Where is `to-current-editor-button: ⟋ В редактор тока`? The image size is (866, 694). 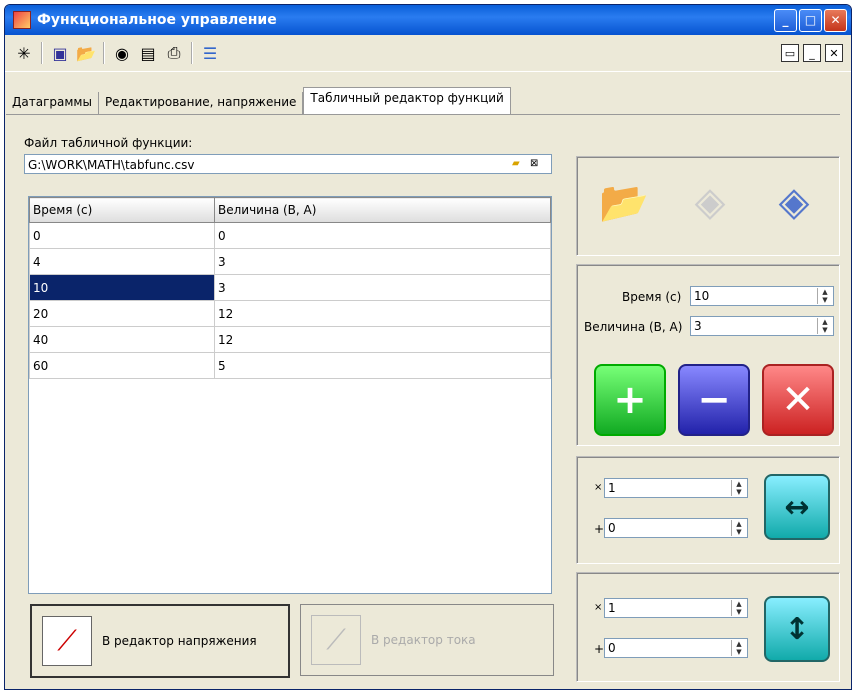
to-current-editor-button: ⟋ В редактор тока is located at coordinates (427, 640).